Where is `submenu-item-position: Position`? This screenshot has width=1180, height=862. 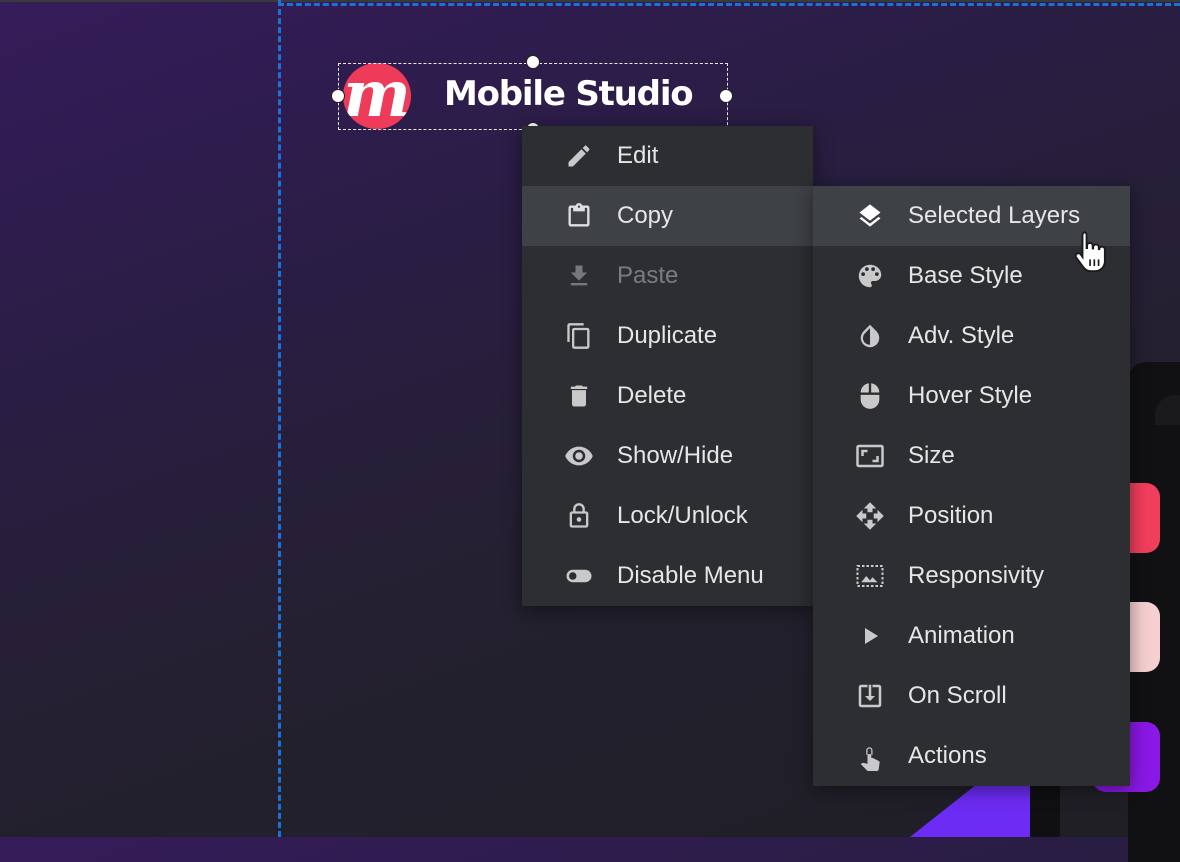
submenu-item-position: Position is located at coordinates (971, 516).